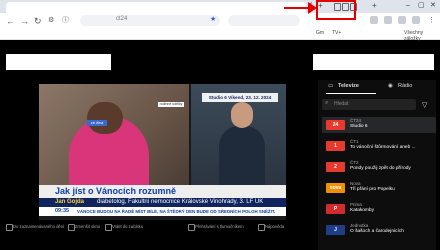 This screenshot has width=440, height=250. Describe the element at coordinates (261, 227) in the screenshot. I see `help-icon` at that location.